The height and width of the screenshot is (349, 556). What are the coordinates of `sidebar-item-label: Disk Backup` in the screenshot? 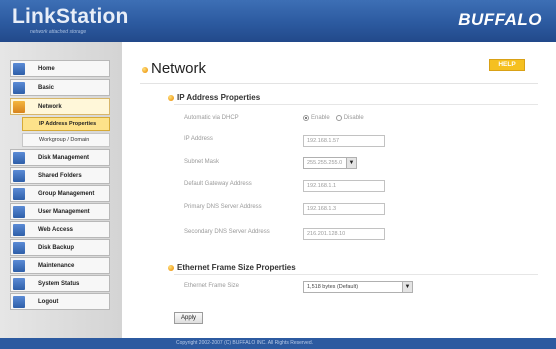 It's located at (56, 247).